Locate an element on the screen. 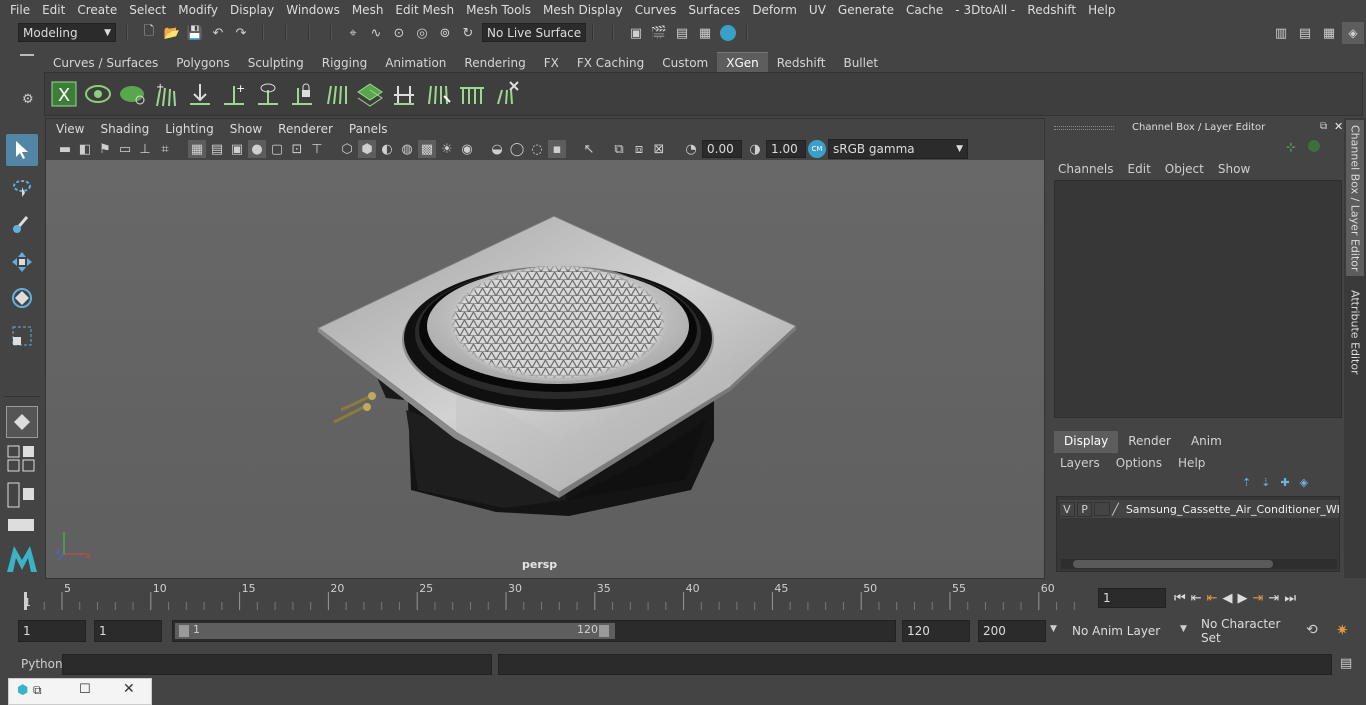 This screenshot has height=705, width=1366. move-layer-up-icon: ⇡ is located at coordinates (1246, 482).